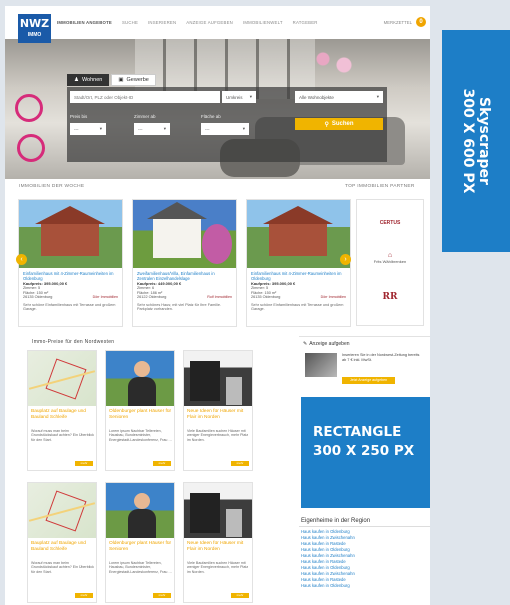 The width and height of the screenshot is (510, 605). I want to click on ad-post-title: ✎ Anzeige aufgeben, so click(326, 344).